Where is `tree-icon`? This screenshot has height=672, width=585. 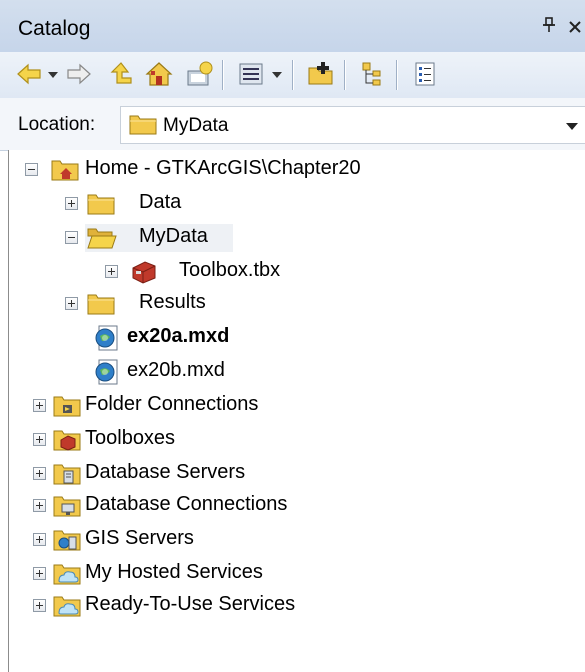
tree-icon is located at coordinates (373, 74).